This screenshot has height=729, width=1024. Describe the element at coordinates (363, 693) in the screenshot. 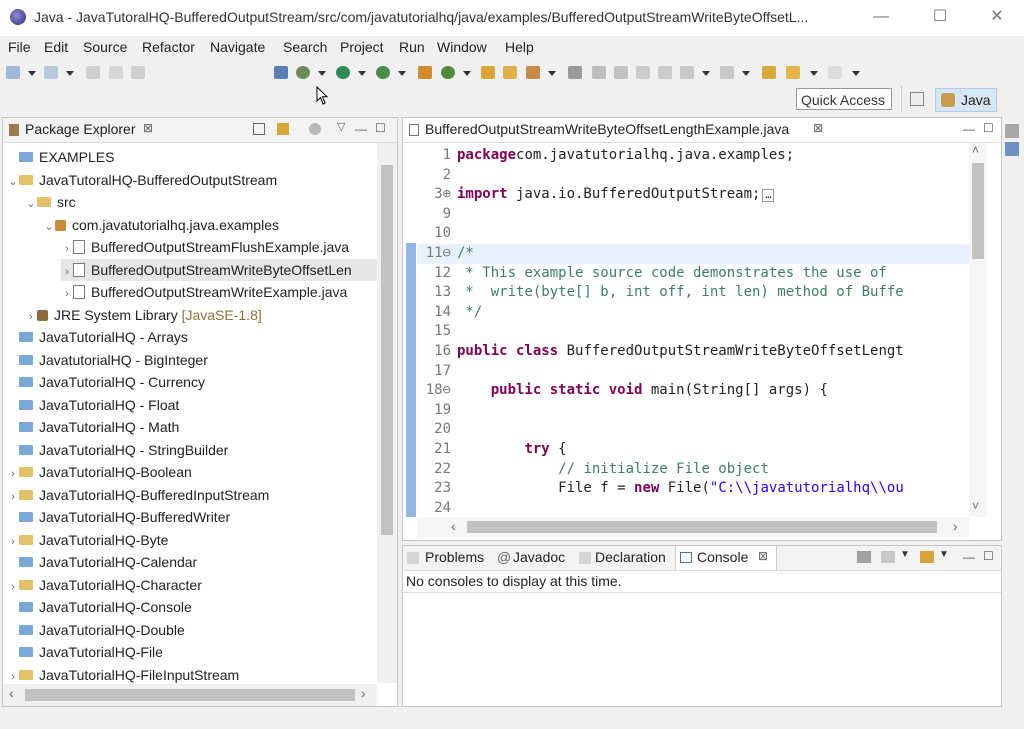

I see `scroll-right-icon: ›` at that location.